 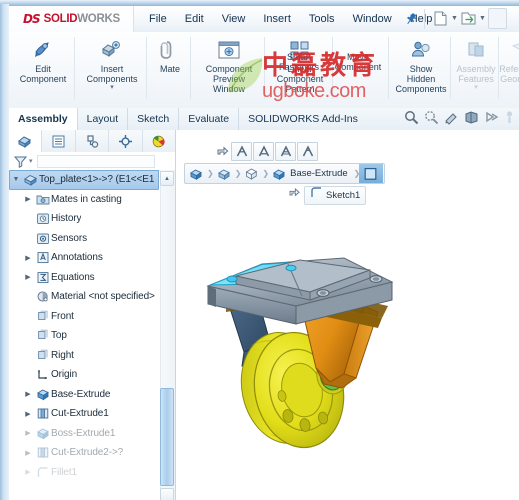 I want to click on tree-item-top-plate: ▼ Top_plate<1>->? (E1<<E1, so click(x=84, y=180).